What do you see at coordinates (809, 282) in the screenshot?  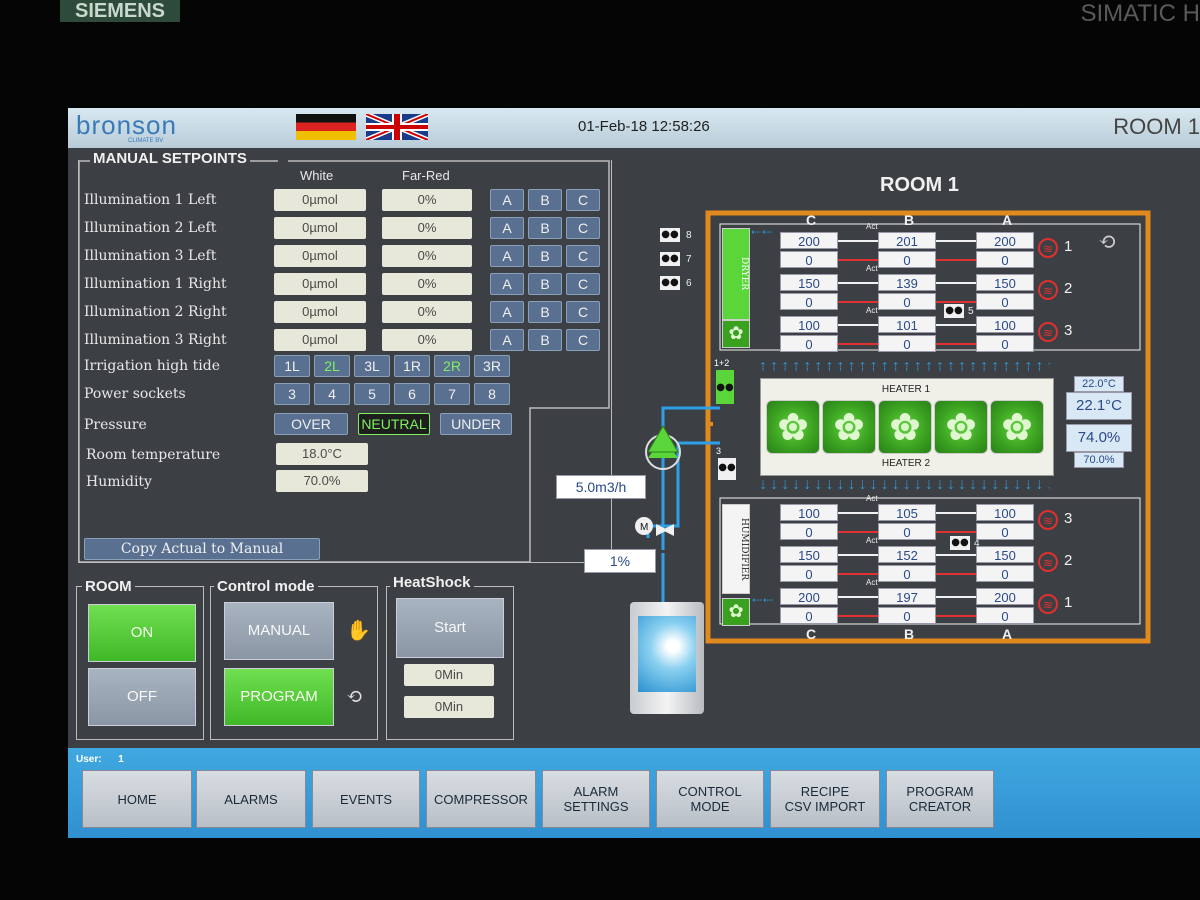 I see `top-zone-setpoint-c: 150` at bounding box center [809, 282].